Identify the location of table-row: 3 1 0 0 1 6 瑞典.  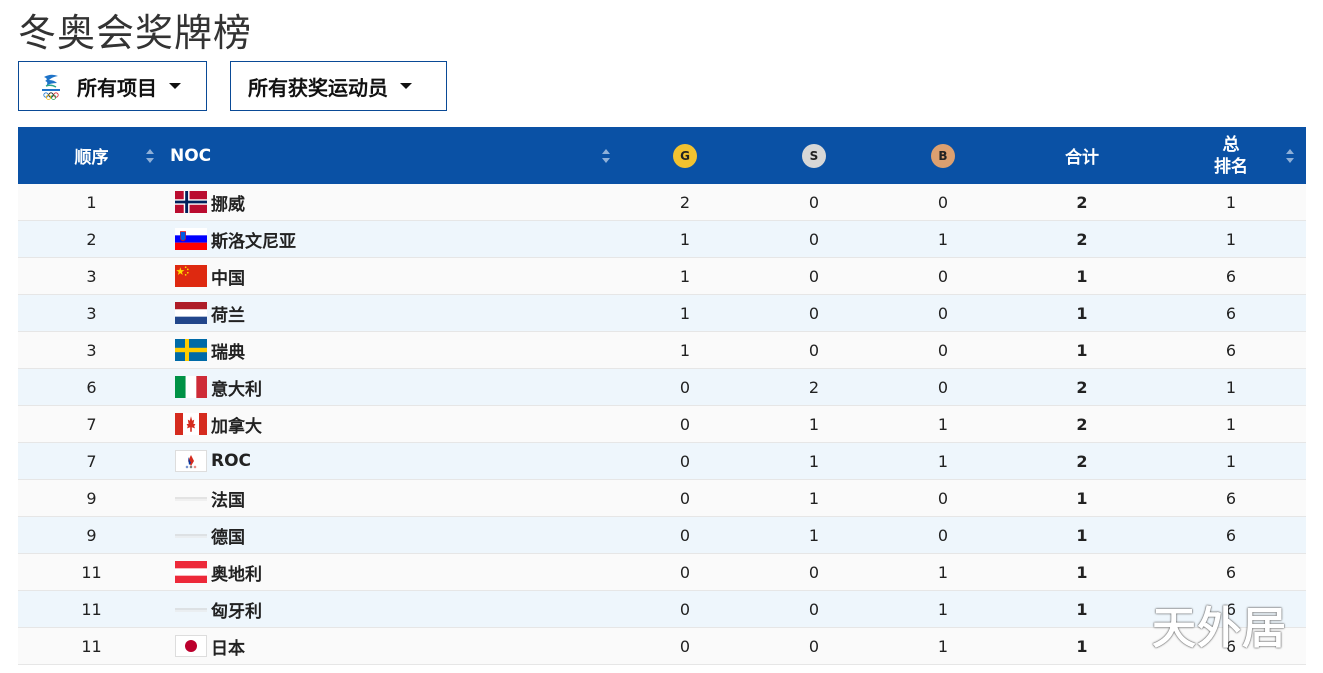
(662, 350).